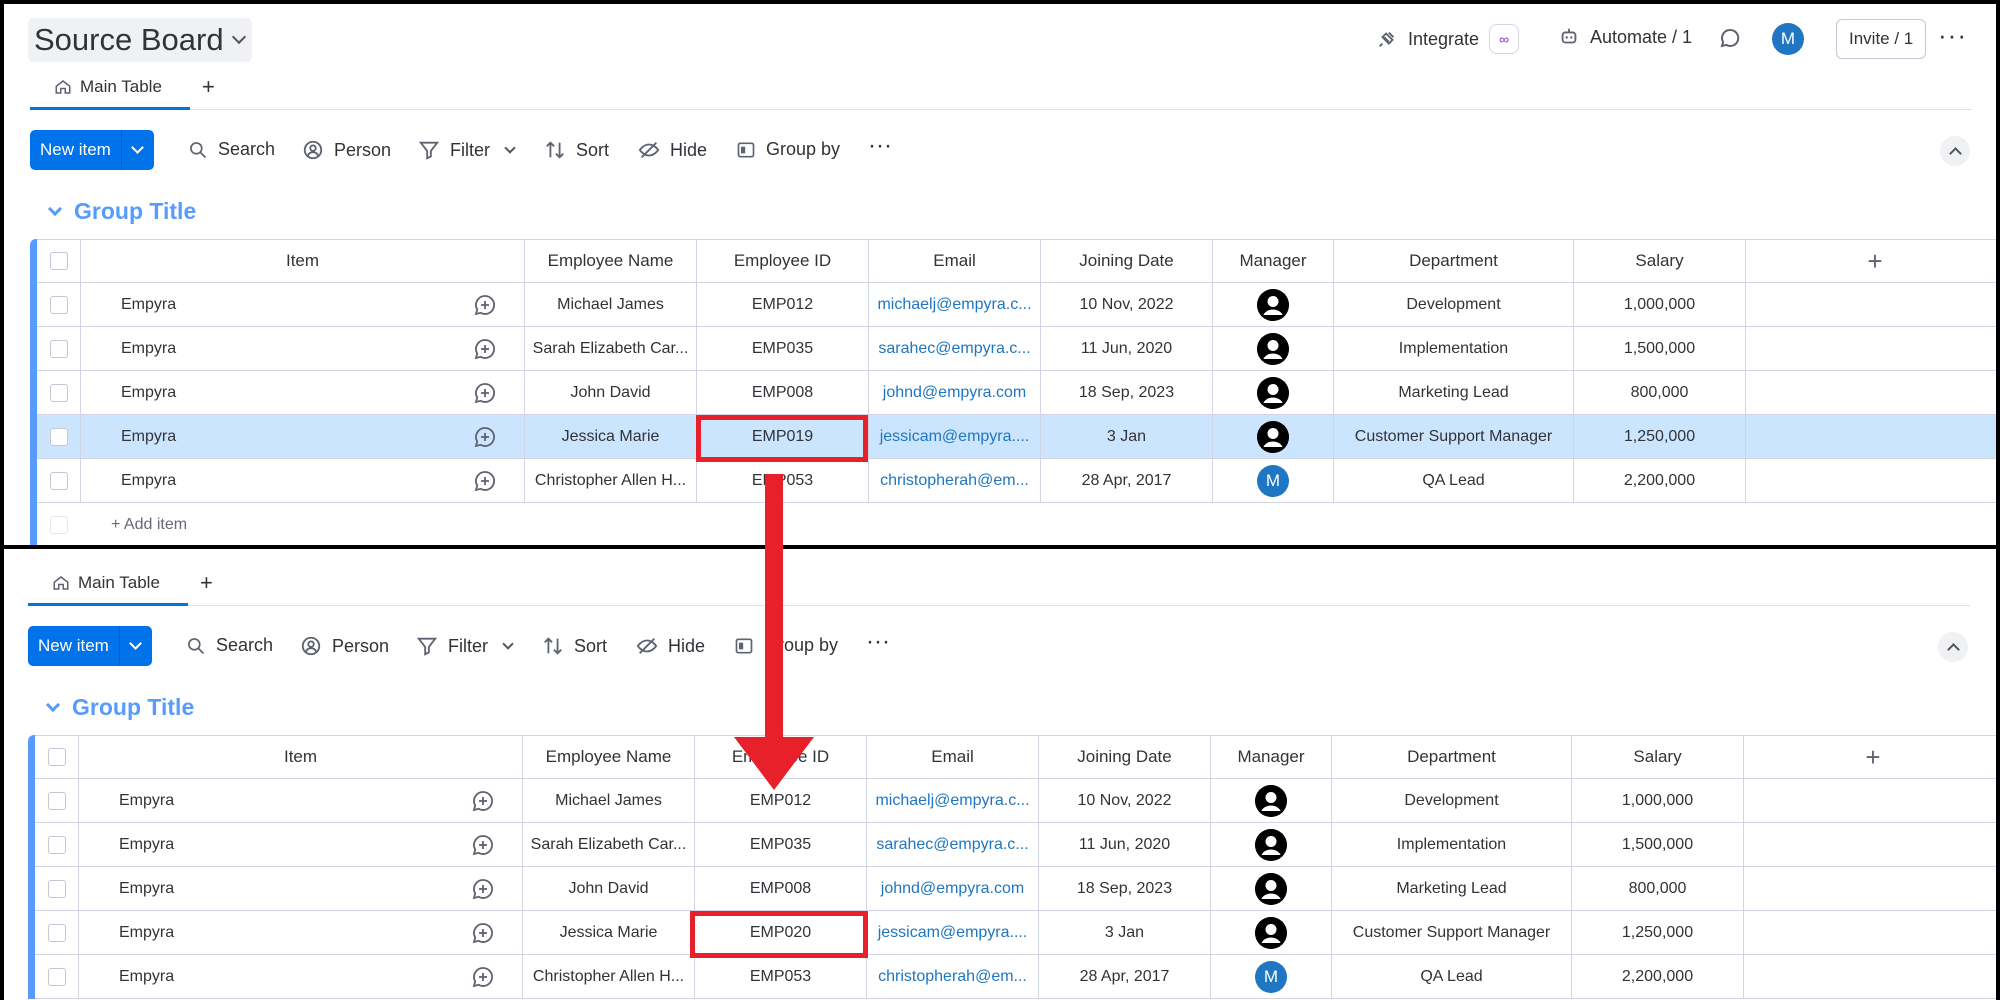 The width and height of the screenshot is (2000, 1000). What do you see at coordinates (1127, 348) in the screenshot?
I see `joining-date-cell: 11 Jun, 2020` at bounding box center [1127, 348].